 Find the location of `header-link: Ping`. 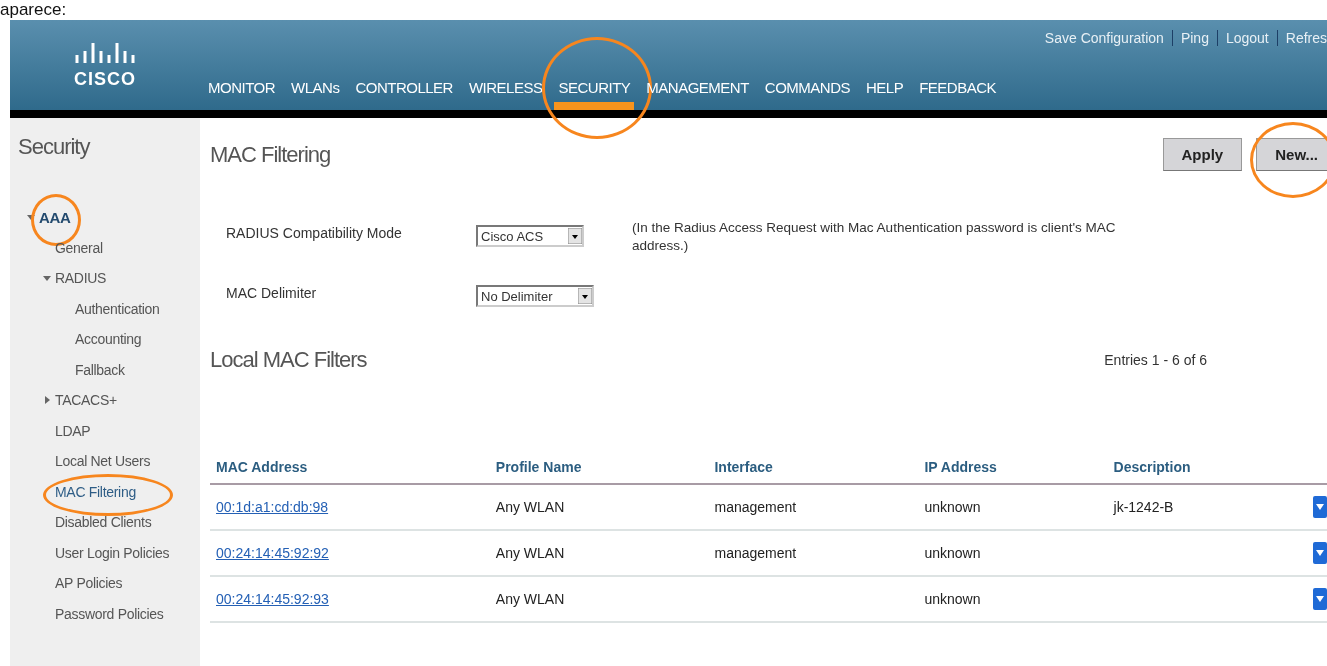

header-link: Ping is located at coordinates (1194, 38).